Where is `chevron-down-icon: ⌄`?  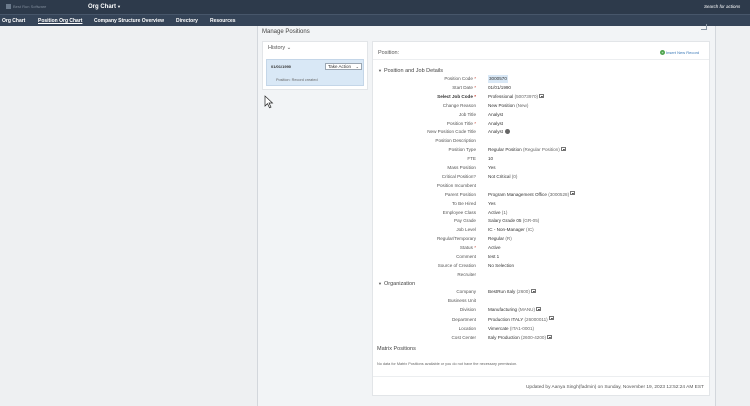 chevron-down-icon: ⌄ is located at coordinates (288, 48).